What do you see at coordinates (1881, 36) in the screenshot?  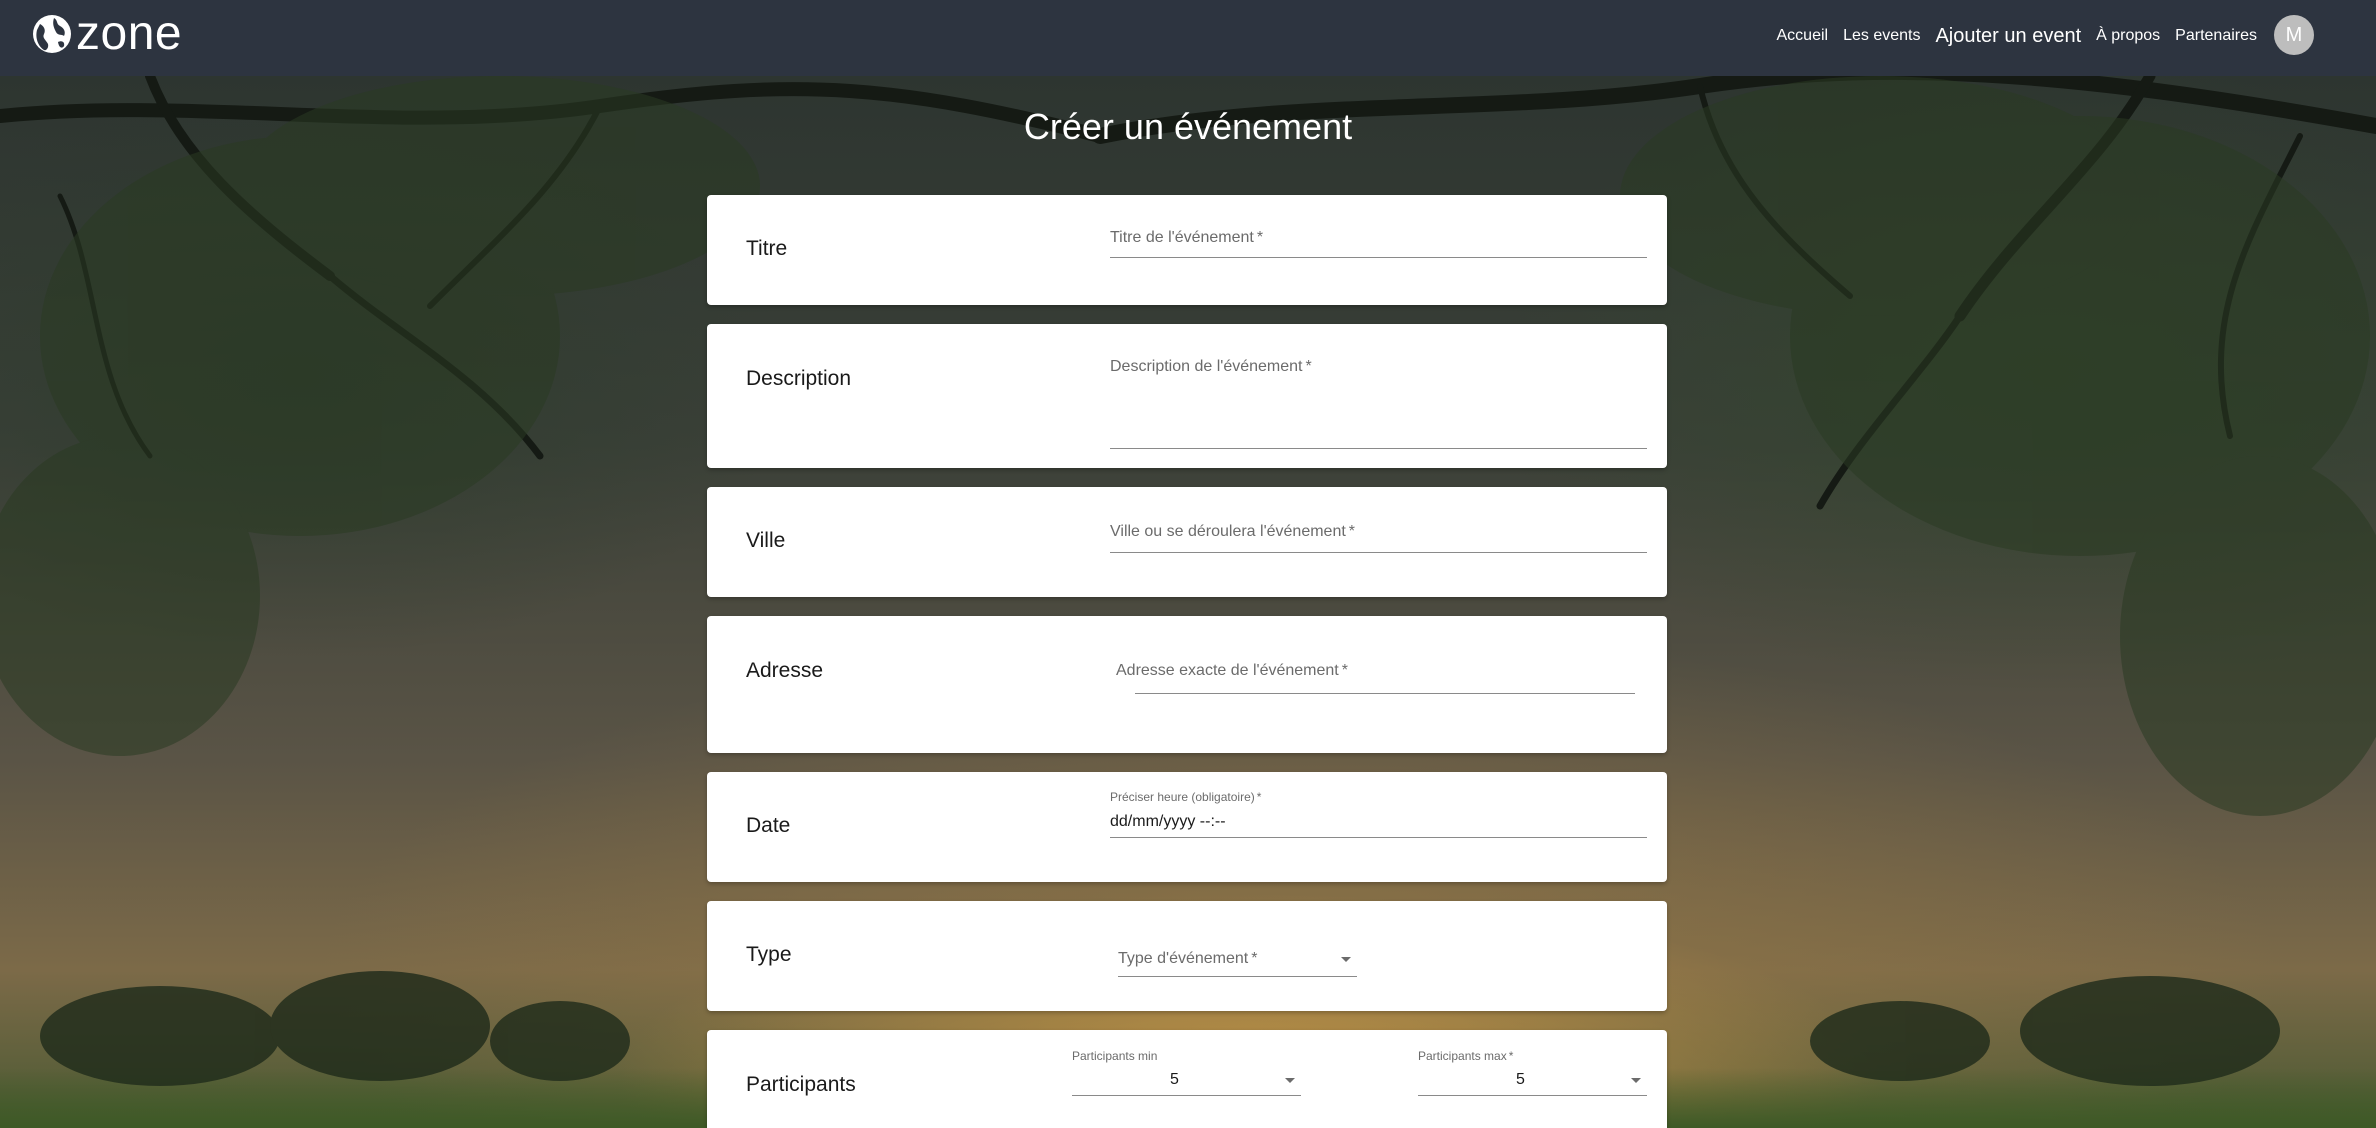 I see `nav-link-les-events: Les events` at bounding box center [1881, 36].